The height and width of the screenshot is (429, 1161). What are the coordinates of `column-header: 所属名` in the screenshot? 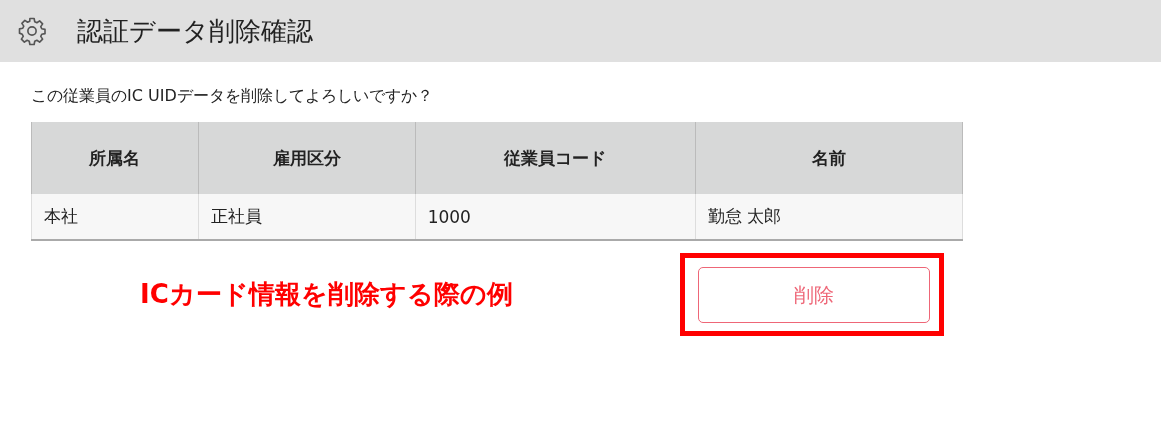 It's located at (115, 158).